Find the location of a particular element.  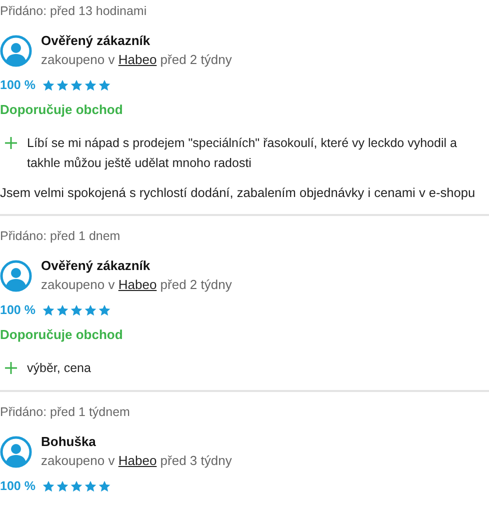

added-time: Přidáno: před 1 týdnem is located at coordinates (65, 412).